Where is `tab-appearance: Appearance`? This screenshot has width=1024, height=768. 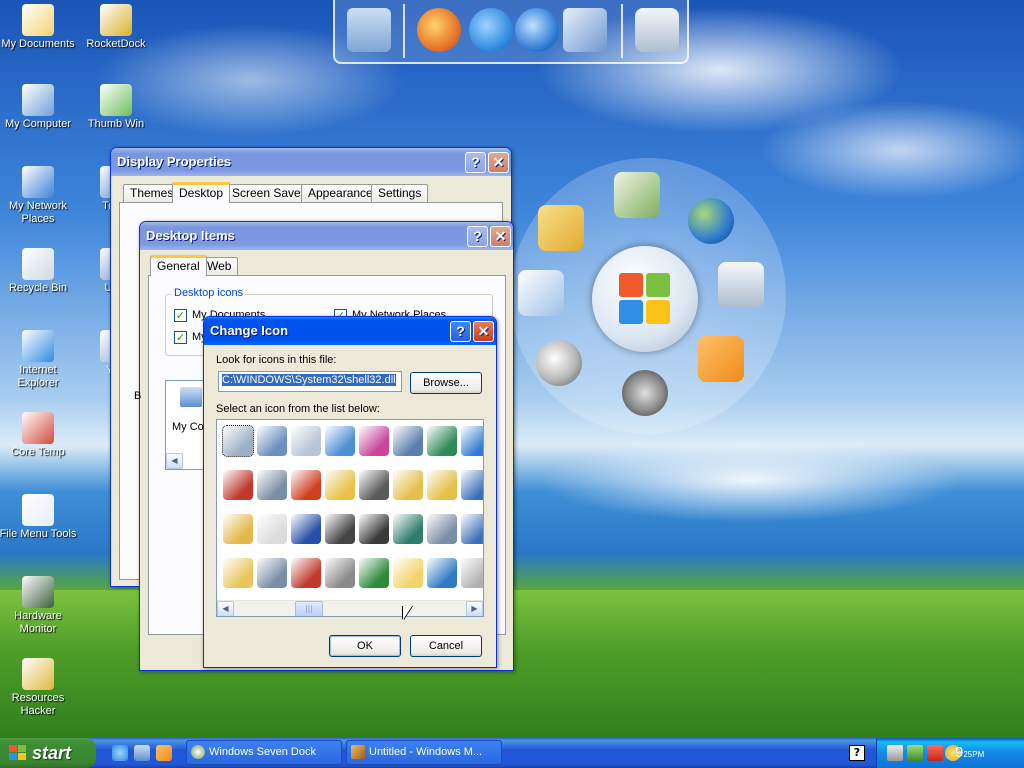 tab-appearance: Appearance is located at coordinates (340, 193).